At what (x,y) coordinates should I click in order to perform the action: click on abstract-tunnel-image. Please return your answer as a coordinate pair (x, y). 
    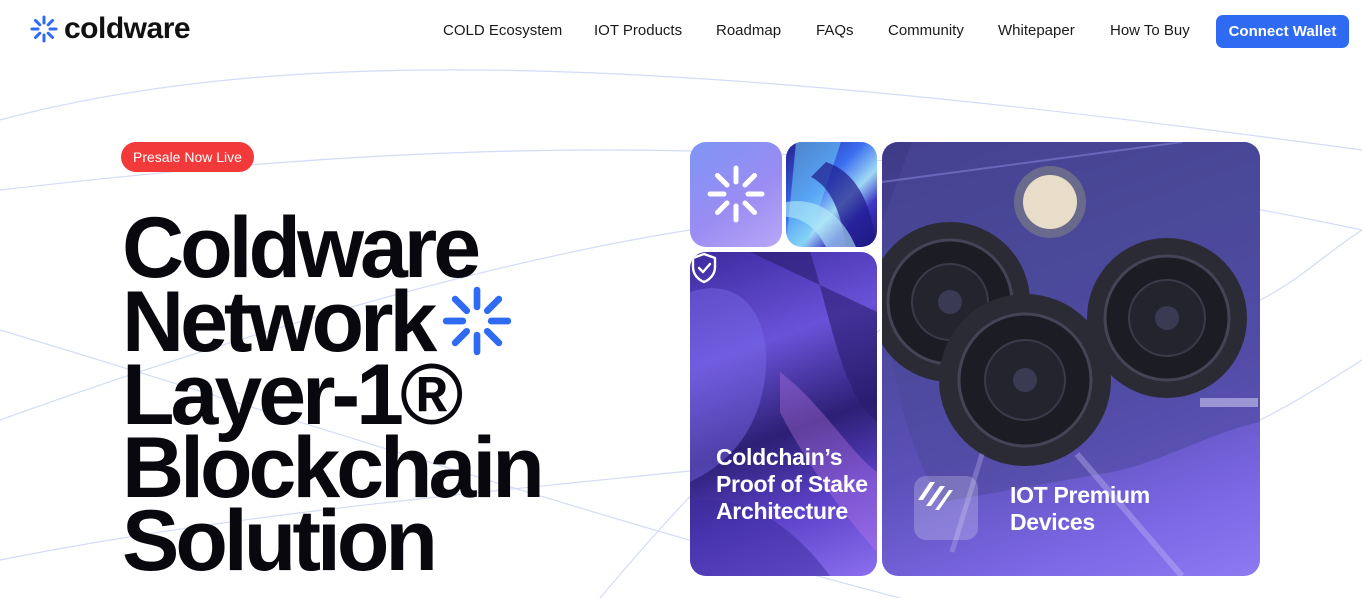
    Looking at the image, I should click on (783, 414).